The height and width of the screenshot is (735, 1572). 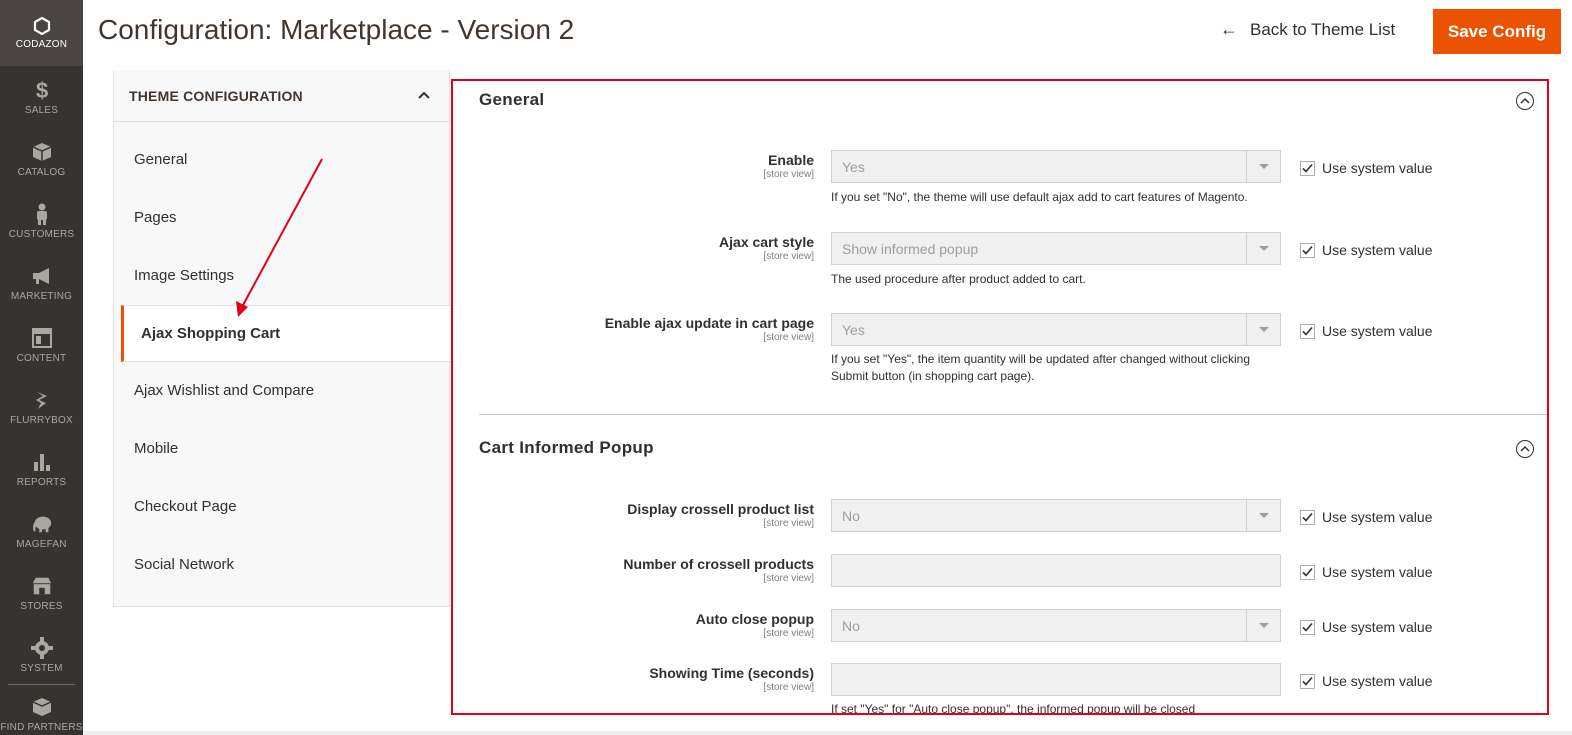 What do you see at coordinates (755, 625) in the screenshot?
I see `field-label-auto-close: Auto close popup [store view]` at bounding box center [755, 625].